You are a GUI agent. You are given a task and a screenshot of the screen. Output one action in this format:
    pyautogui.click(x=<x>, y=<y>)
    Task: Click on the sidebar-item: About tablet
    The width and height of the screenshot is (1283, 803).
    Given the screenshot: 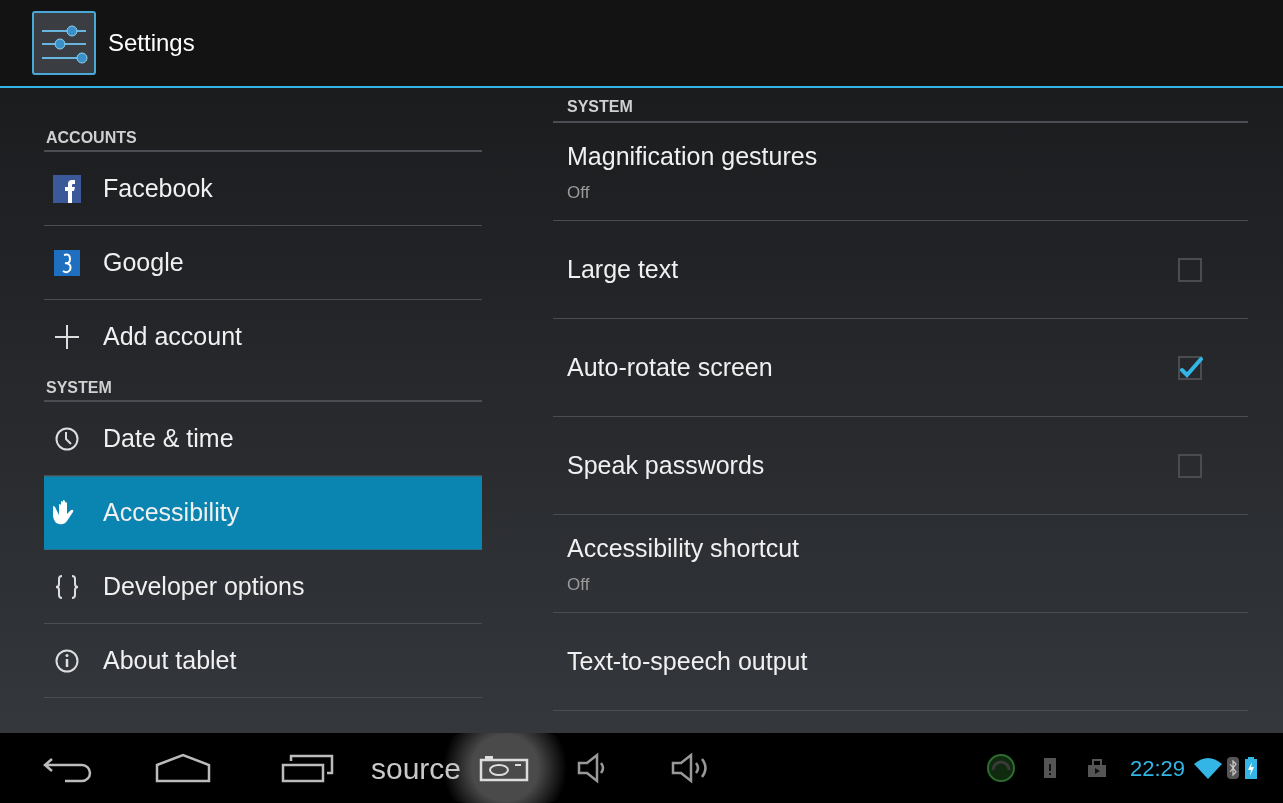 What is the action you would take?
    pyautogui.click(x=263, y=661)
    